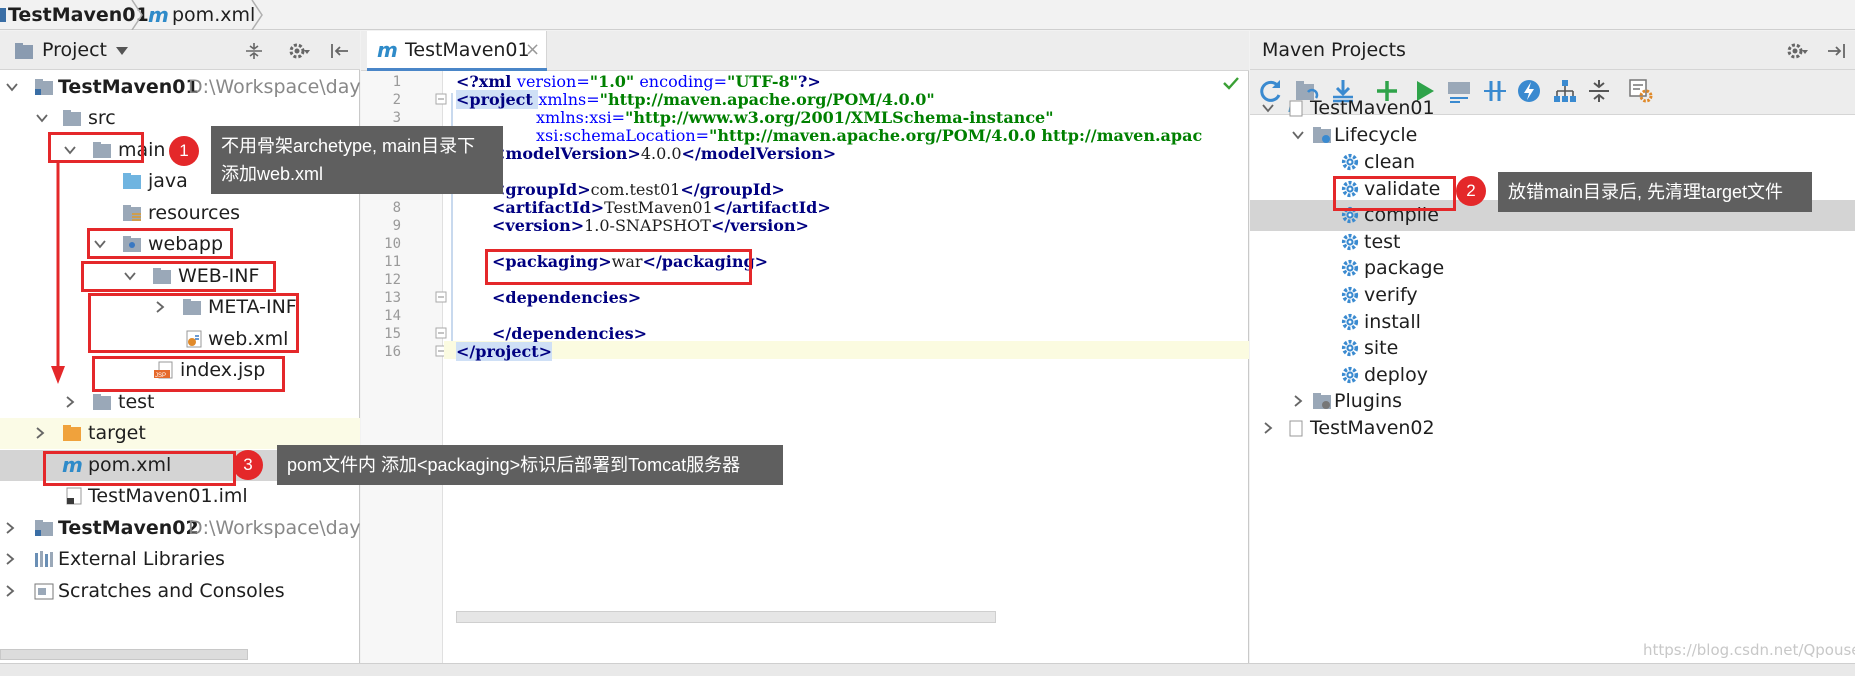  What do you see at coordinates (74, 496) in the screenshot?
I see `iml-file-icon` at bounding box center [74, 496].